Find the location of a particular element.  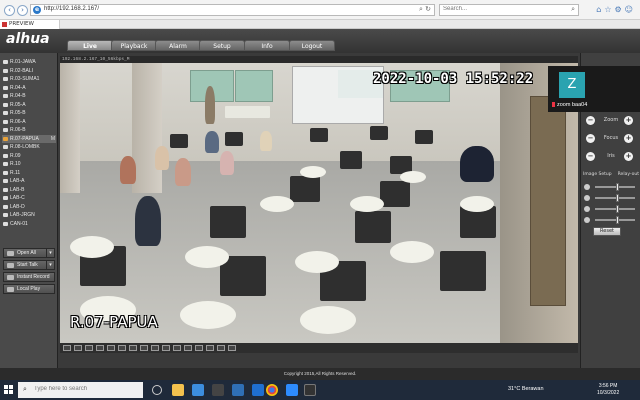

tab-setup: Setup is located at coordinates (222, 45).